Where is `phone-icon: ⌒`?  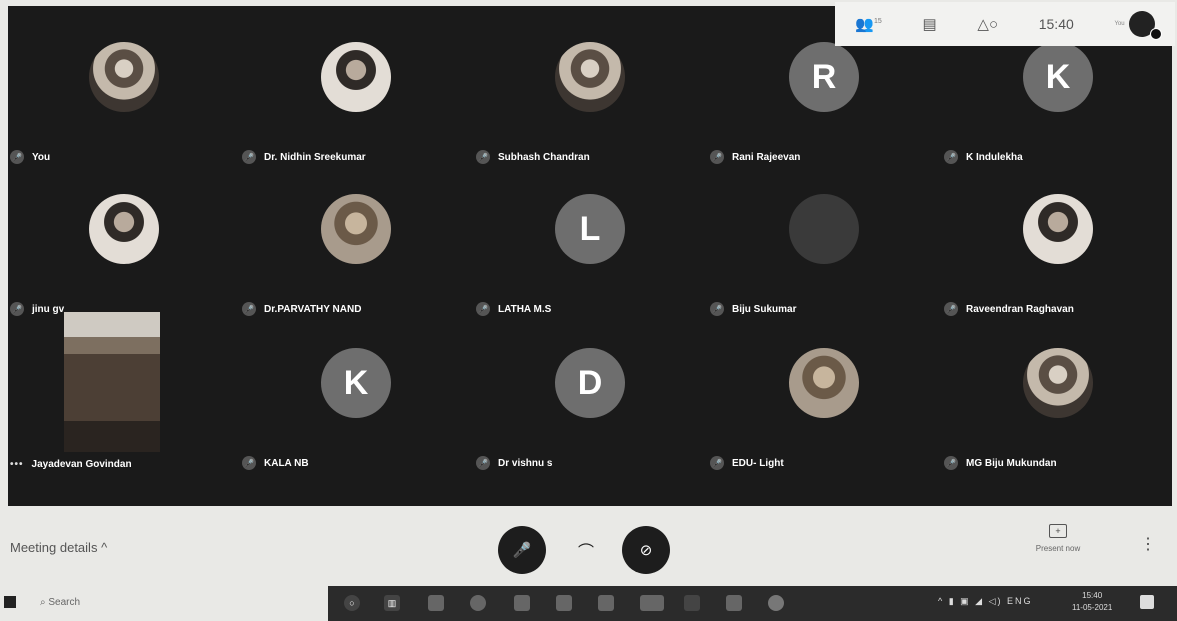
phone-icon: ⌒ is located at coordinates (585, 552).